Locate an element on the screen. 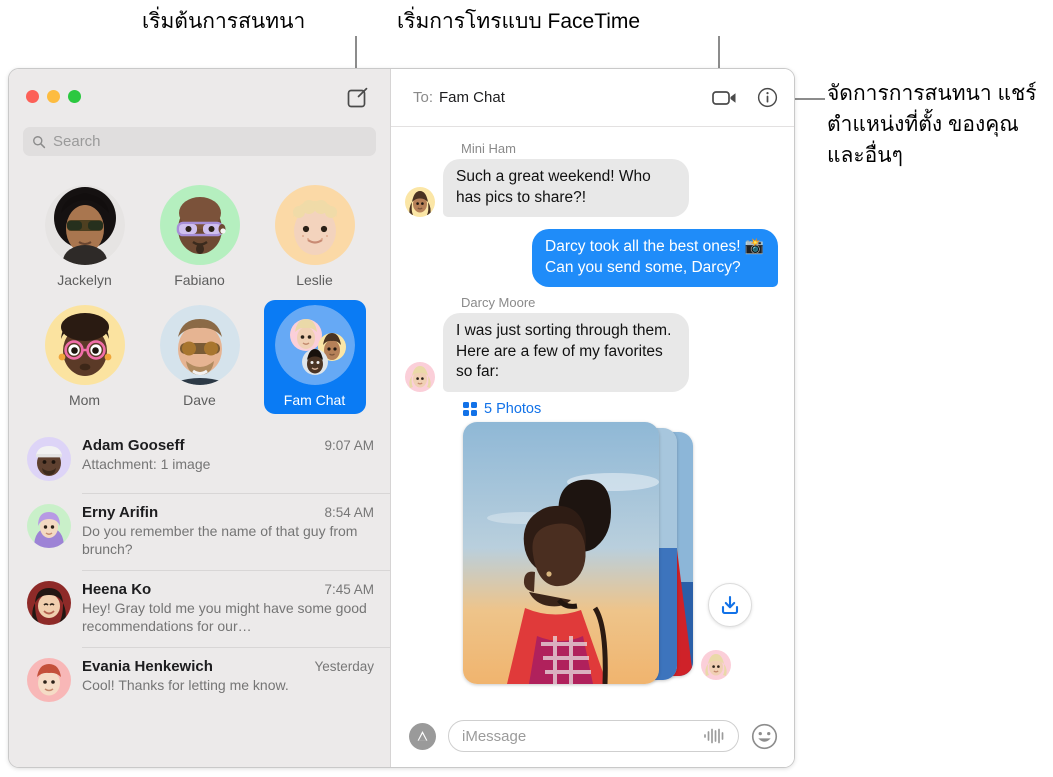 This screenshot has height=777, width=1053. conversation-header: To: Fam Chat is located at coordinates (592, 98).